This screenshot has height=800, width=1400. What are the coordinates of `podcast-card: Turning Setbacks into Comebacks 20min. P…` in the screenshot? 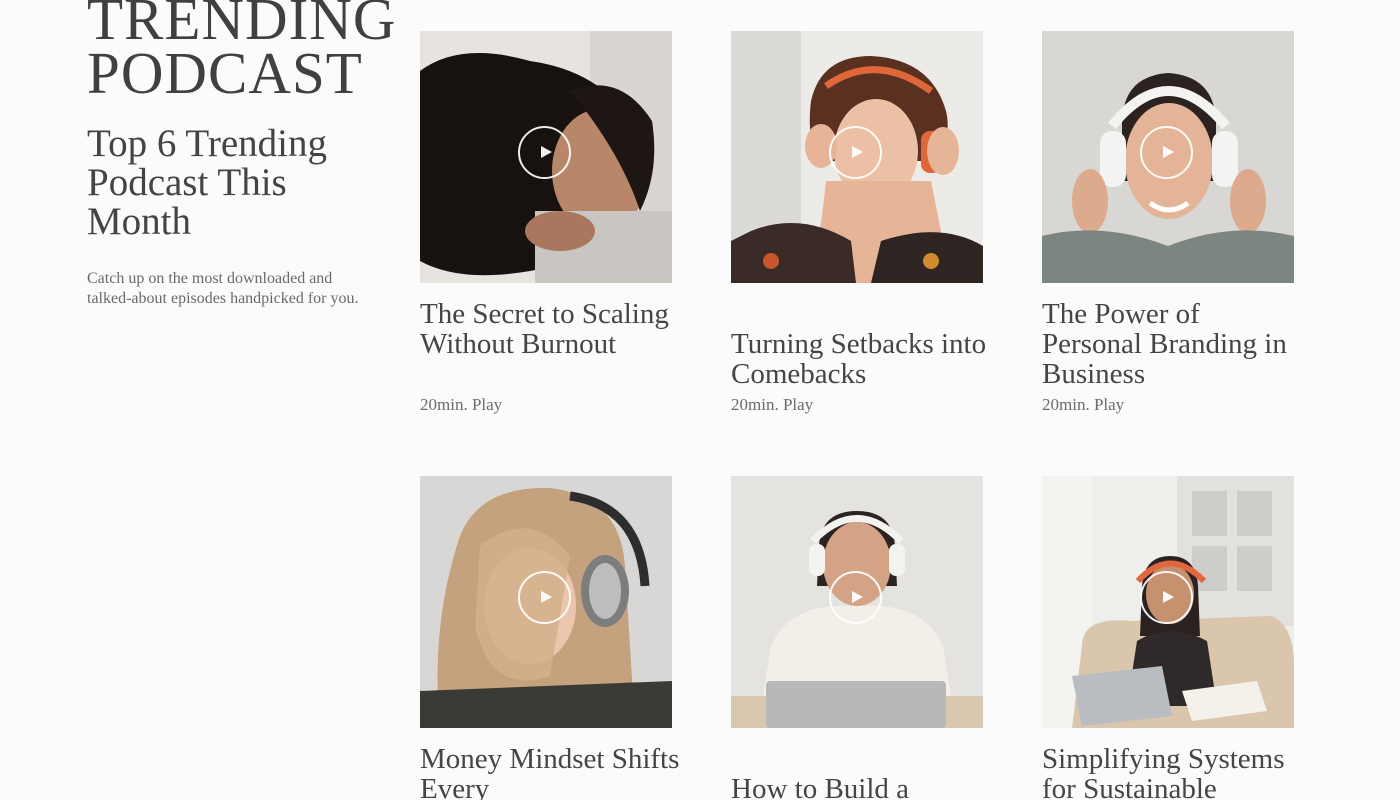 It's located at (858, 222).